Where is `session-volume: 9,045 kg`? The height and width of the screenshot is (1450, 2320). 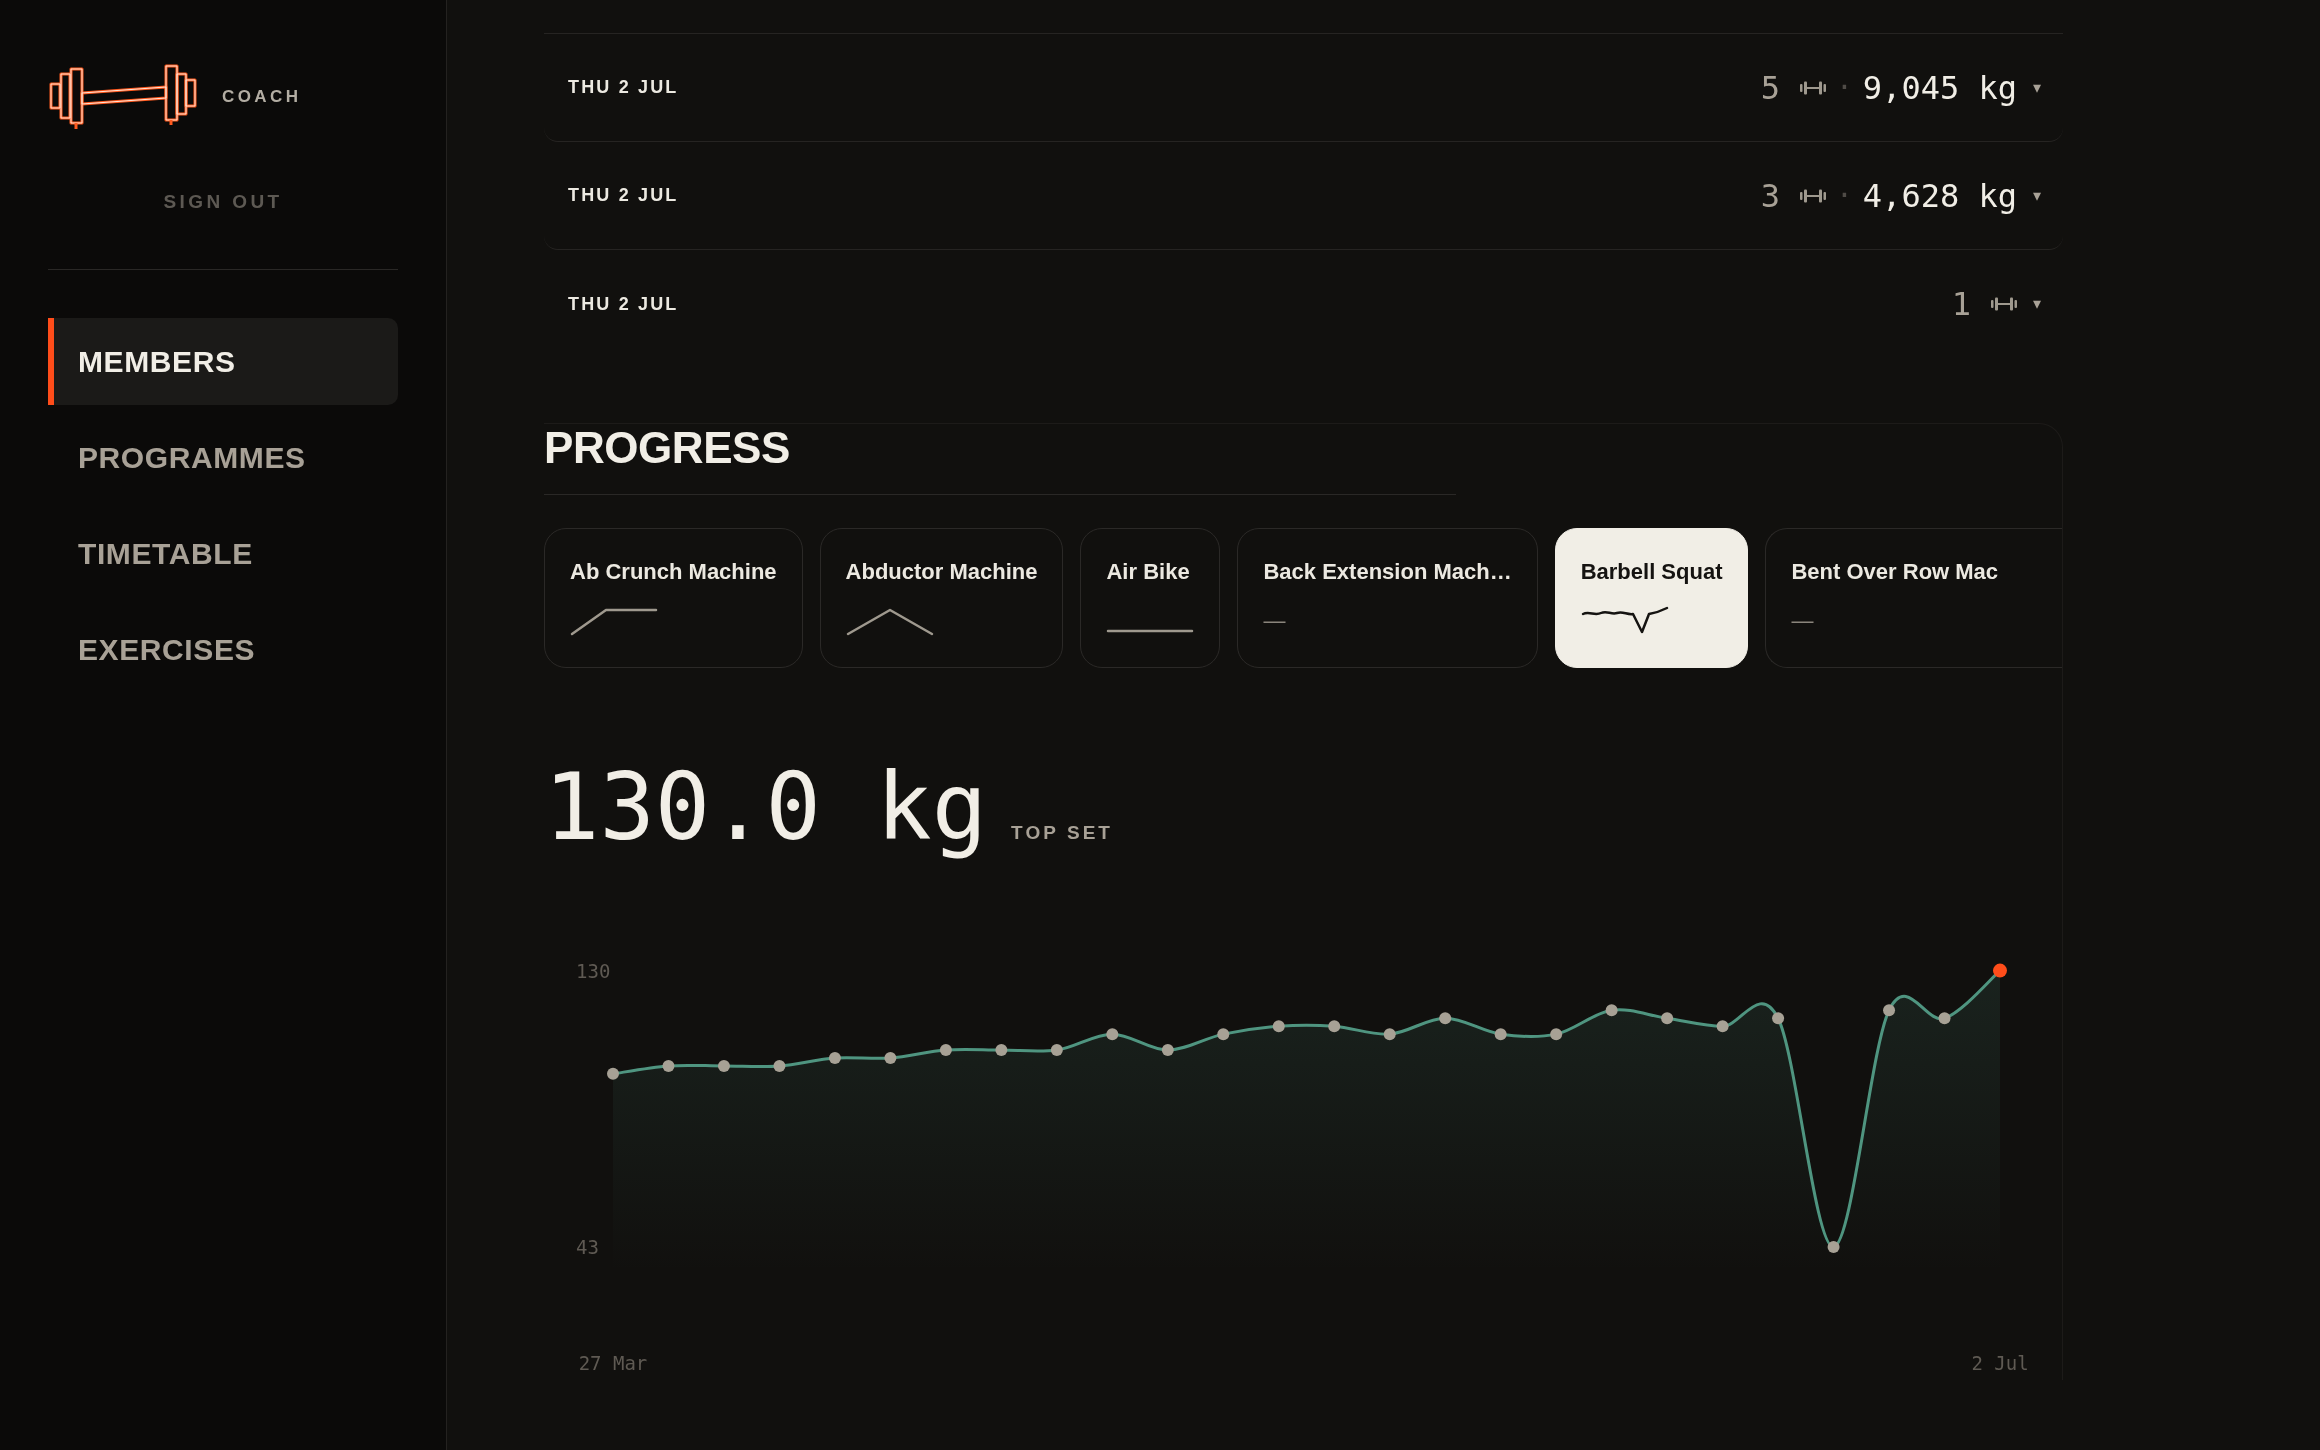 session-volume: 9,045 kg is located at coordinates (1939, 87).